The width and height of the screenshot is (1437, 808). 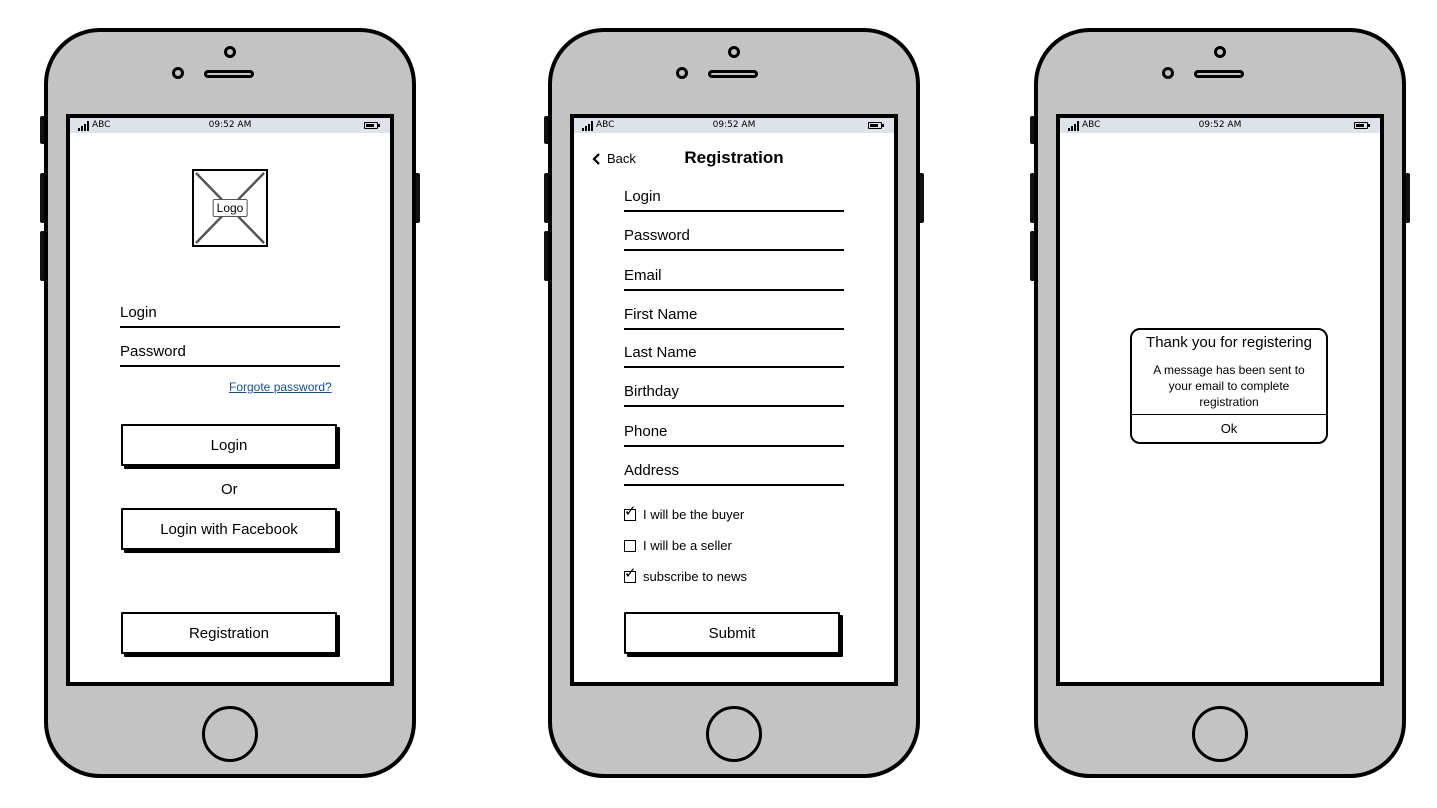 What do you see at coordinates (734, 485) in the screenshot?
I see `address-field` at bounding box center [734, 485].